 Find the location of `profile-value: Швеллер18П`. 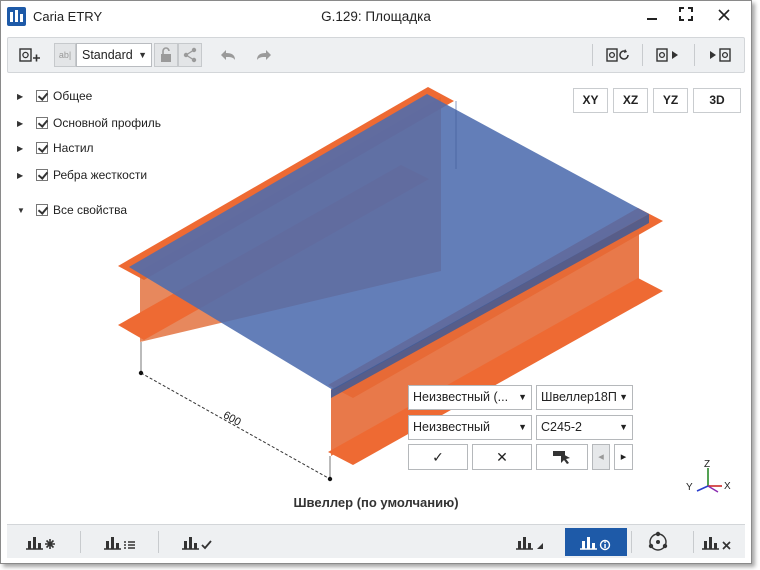

profile-value: Швеллер18П is located at coordinates (579, 397).